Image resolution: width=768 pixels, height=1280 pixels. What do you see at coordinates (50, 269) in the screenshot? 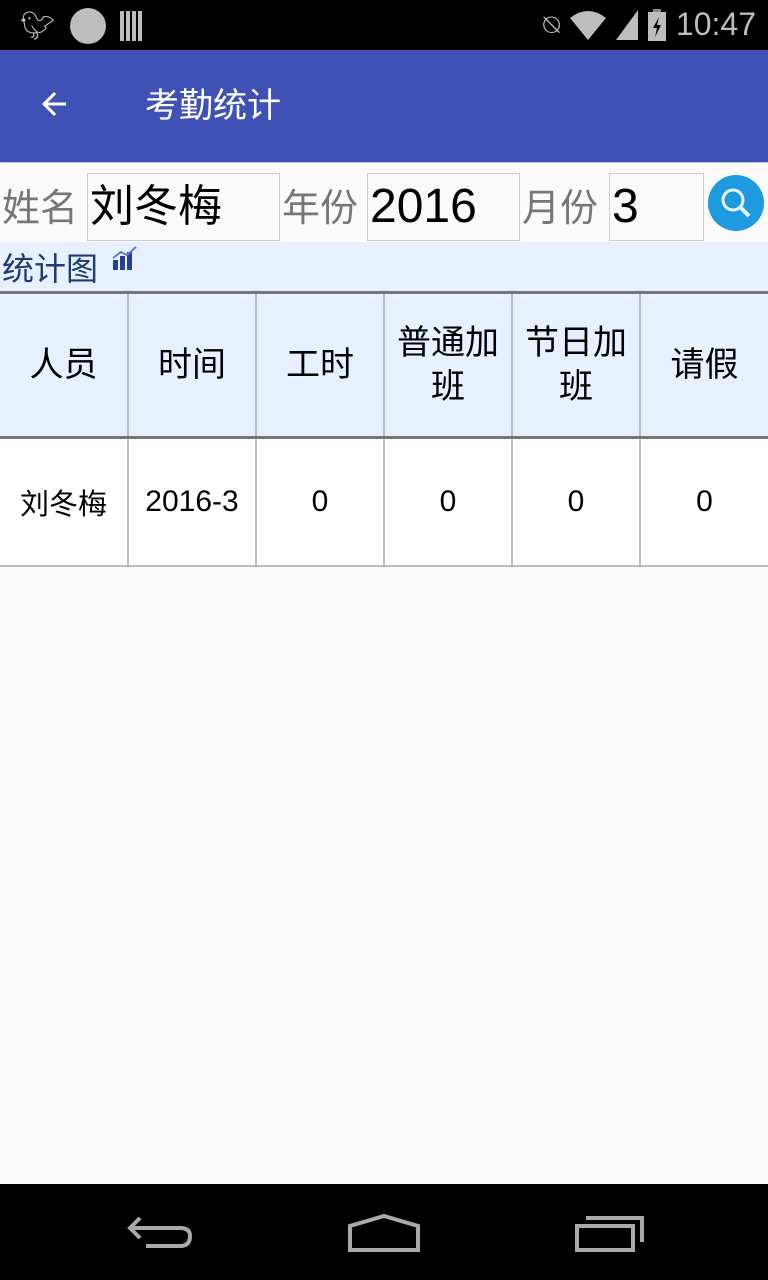
I see `chart-link: 统计图` at bounding box center [50, 269].